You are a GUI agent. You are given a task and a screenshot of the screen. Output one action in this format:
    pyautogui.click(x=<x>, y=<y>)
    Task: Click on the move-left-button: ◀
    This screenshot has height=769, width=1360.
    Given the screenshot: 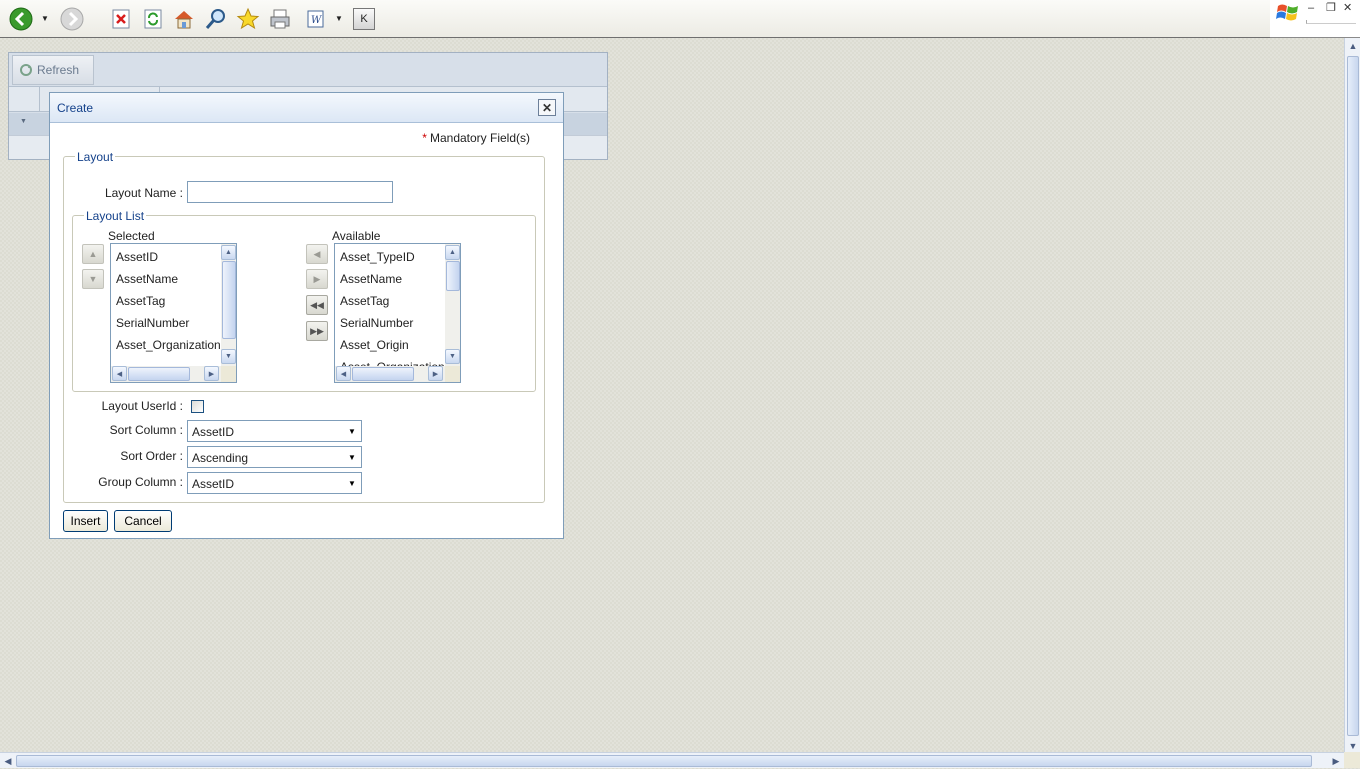 What is the action you would take?
    pyautogui.click(x=317, y=254)
    